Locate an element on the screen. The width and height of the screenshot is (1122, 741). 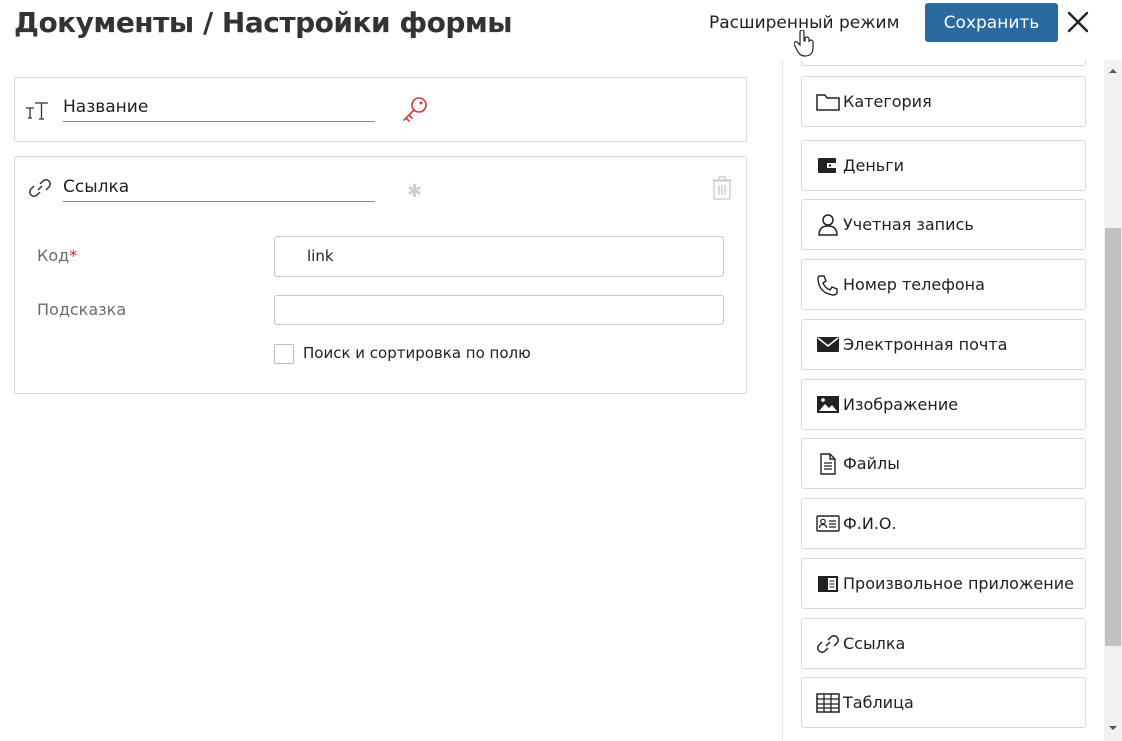
code-label: Код* is located at coordinates (57, 255).